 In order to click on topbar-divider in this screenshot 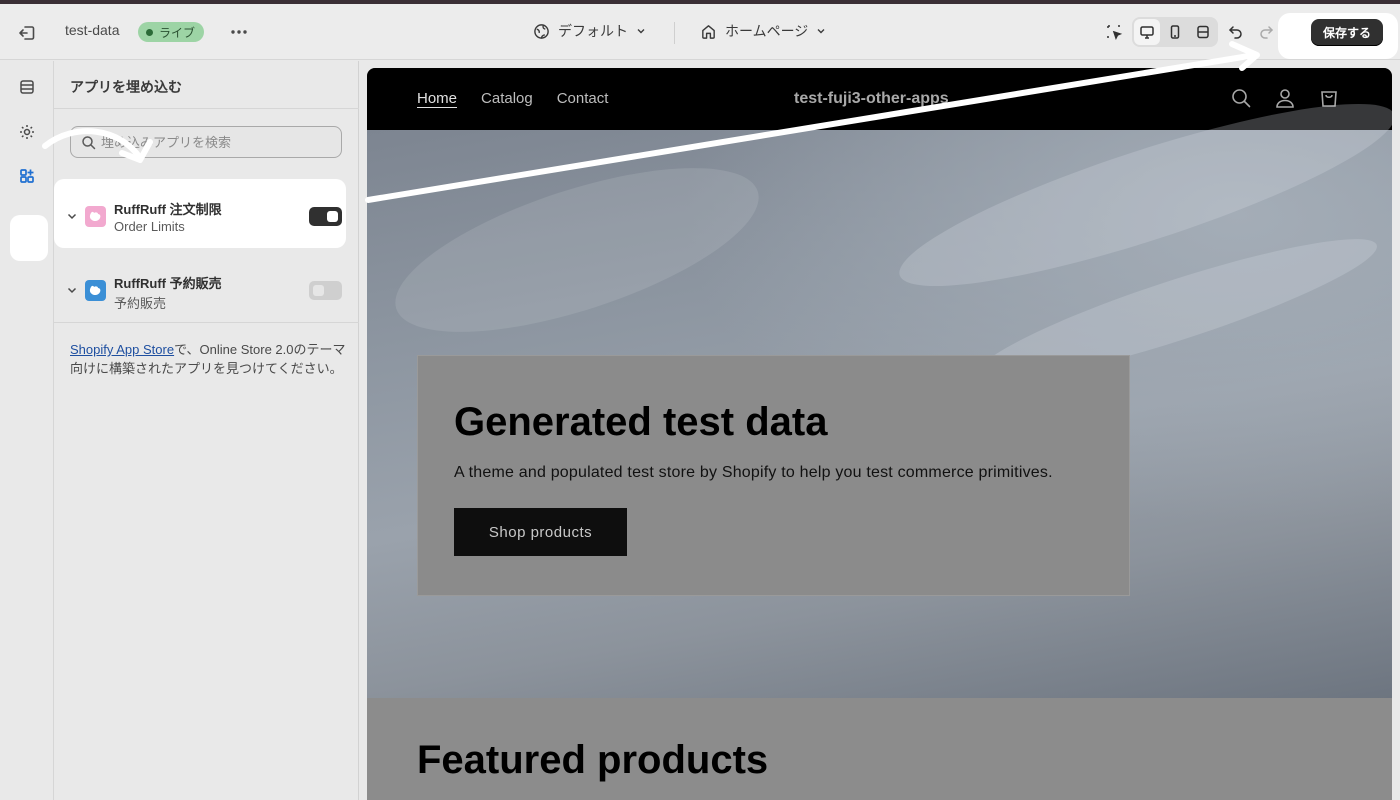, I will do `click(674, 33)`.